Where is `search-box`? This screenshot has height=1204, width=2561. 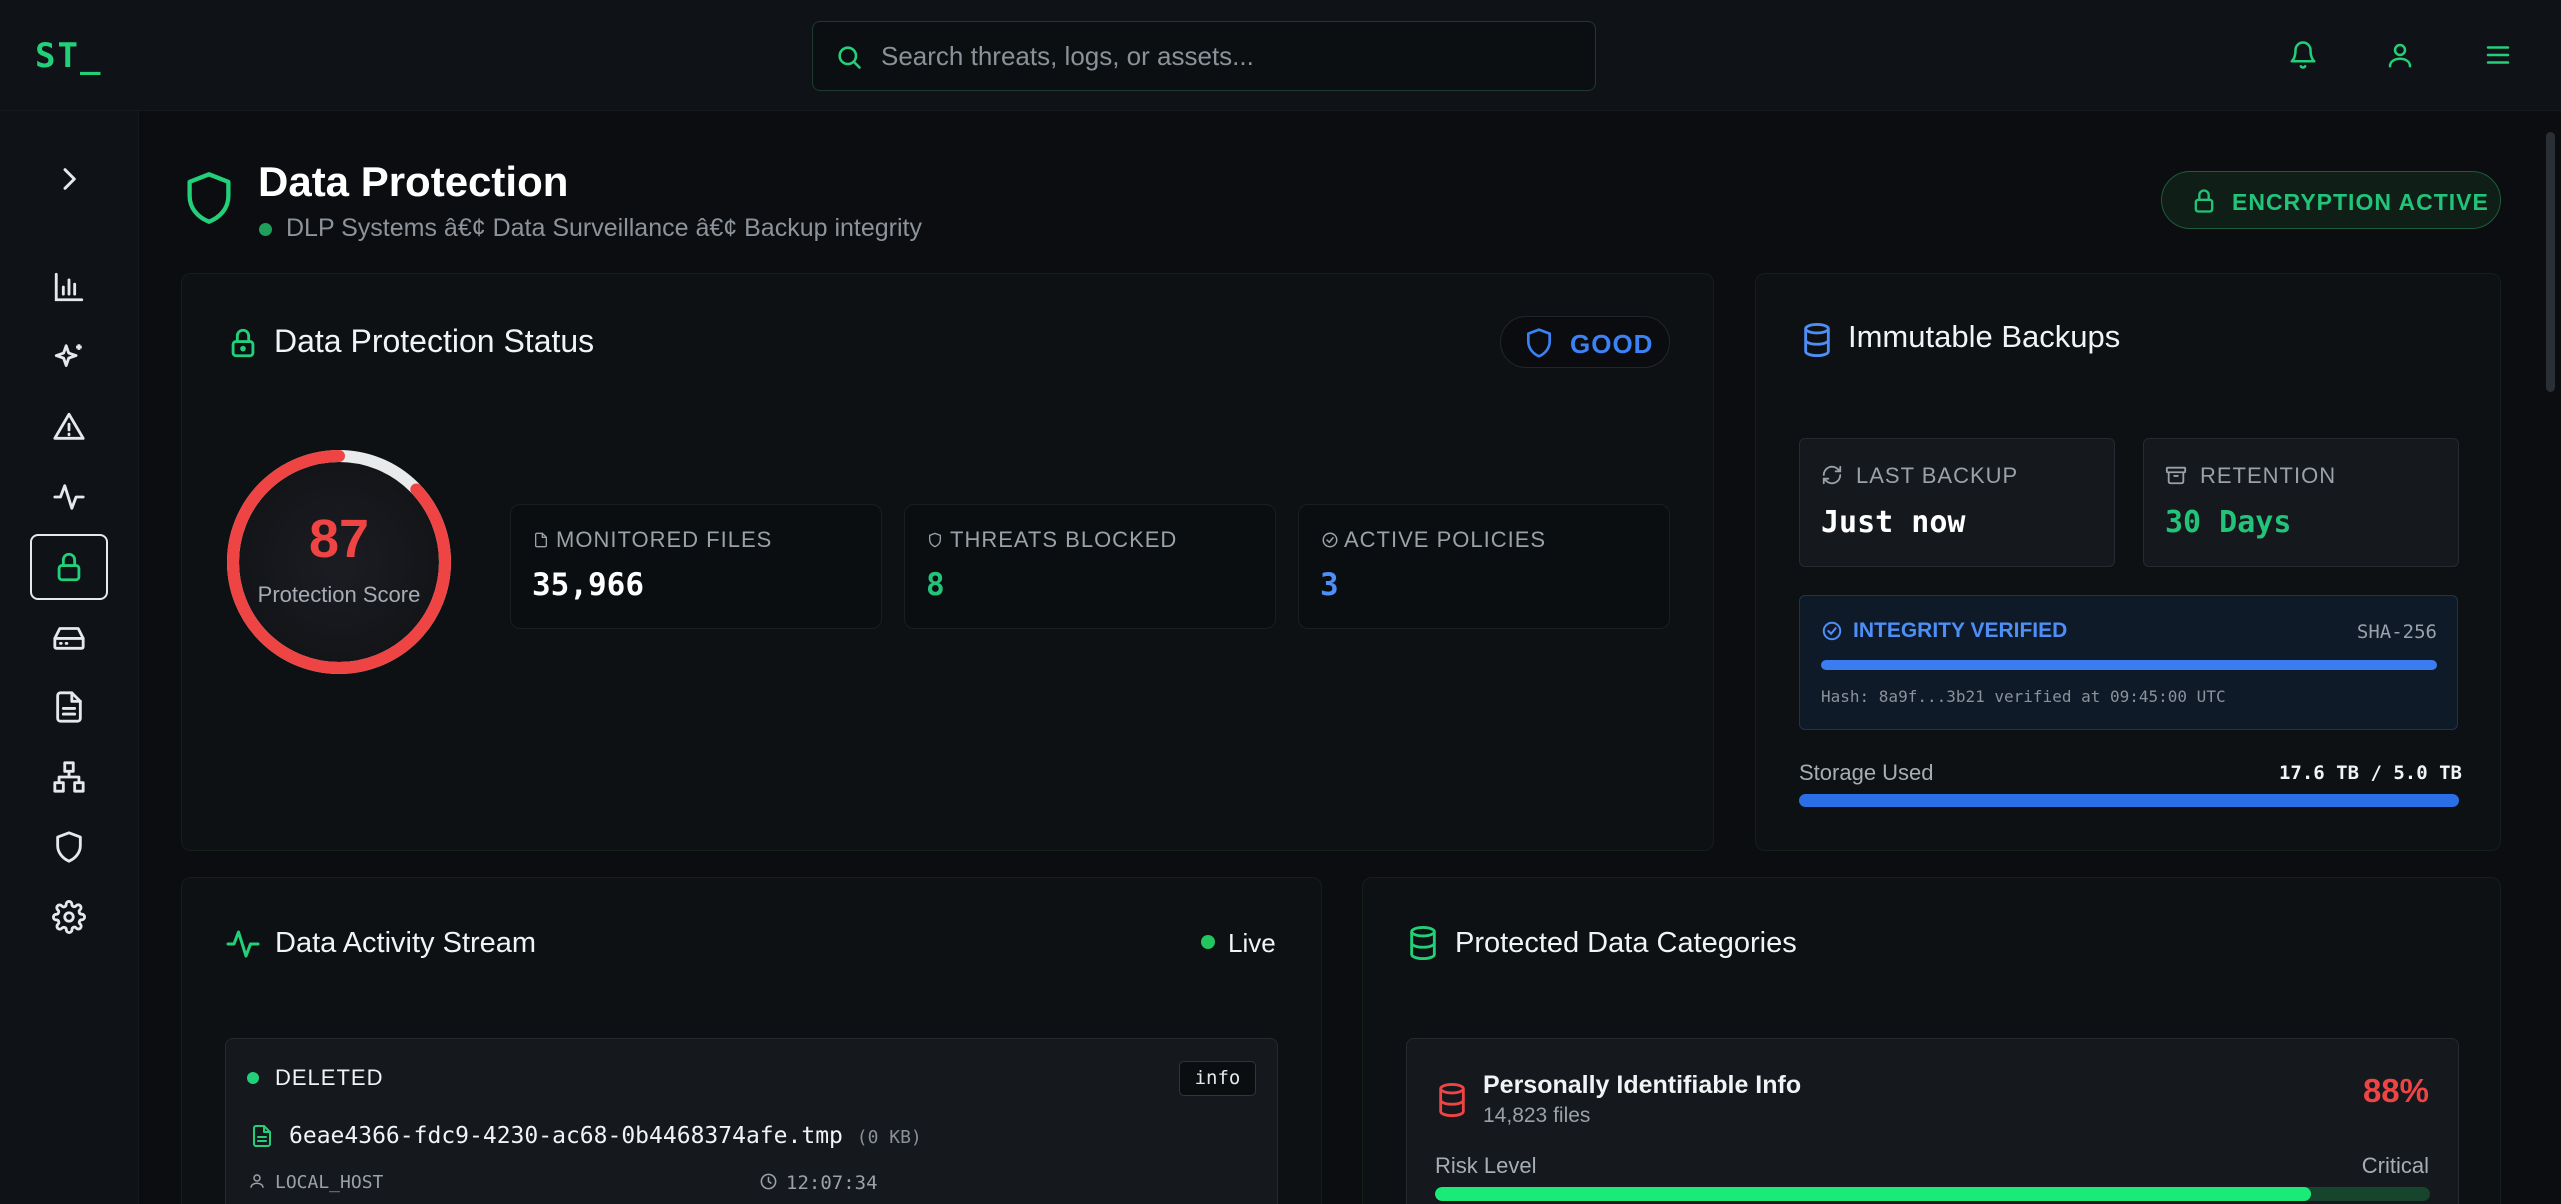
search-box is located at coordinates (1204, 56).